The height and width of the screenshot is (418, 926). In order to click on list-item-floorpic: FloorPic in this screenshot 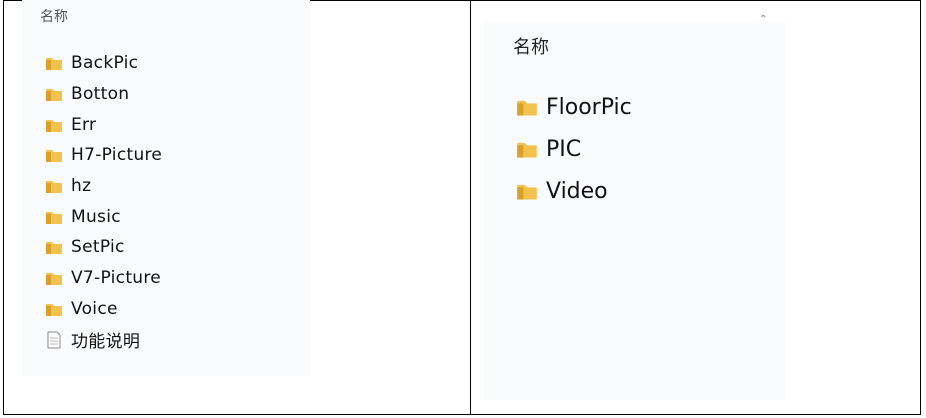, I will do `click(574, 107)`.